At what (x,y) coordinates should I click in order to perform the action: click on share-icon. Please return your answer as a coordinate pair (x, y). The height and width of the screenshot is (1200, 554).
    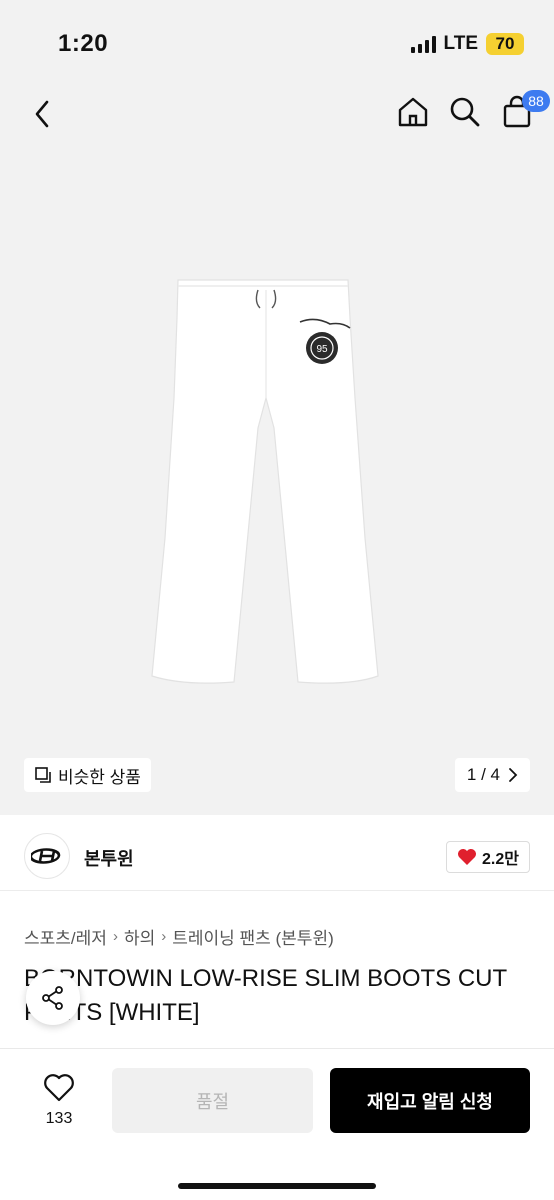
    Looking at the image, I should click on (52, 998).